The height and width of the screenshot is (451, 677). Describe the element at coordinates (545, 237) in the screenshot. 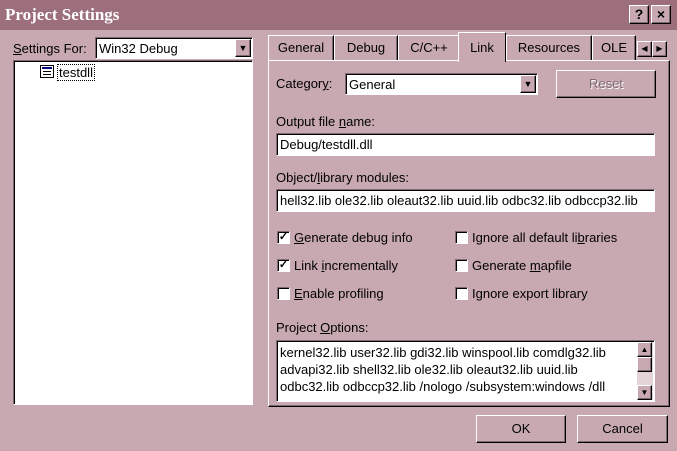

I see `ignore-default-libs-label: Ignore all default libraries` at that location.